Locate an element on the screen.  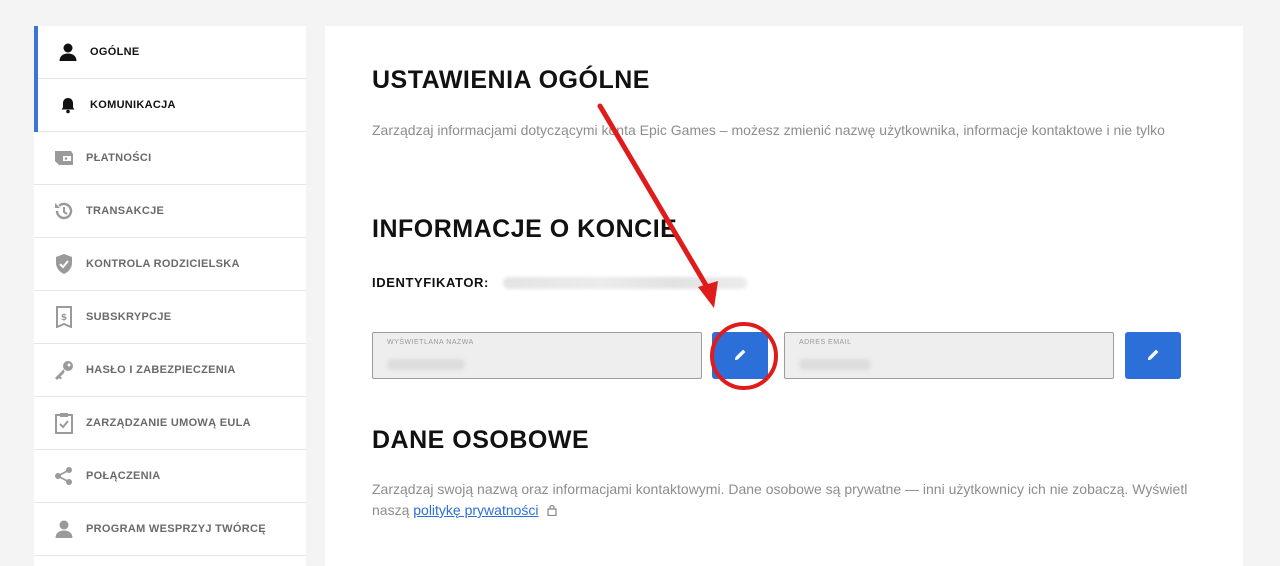
sidebar-item-label: HASŁO I ZABEZPIECZENIA is located at coordinates (161, 370).